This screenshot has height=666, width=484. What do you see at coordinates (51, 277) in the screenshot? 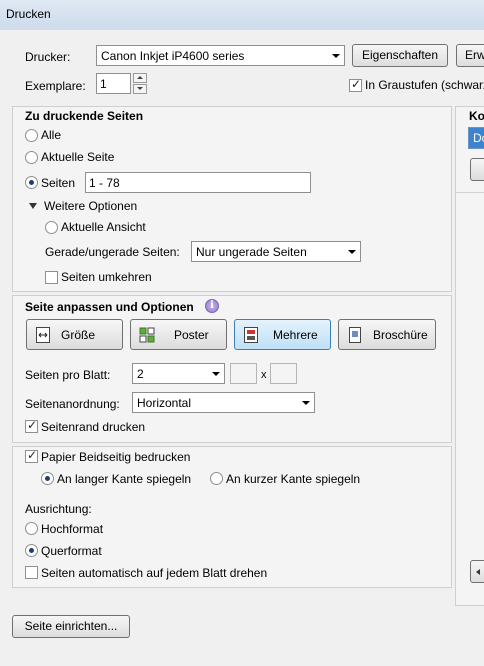
I see `reverse-pages-checkbox` at bounding box center [51, 277].